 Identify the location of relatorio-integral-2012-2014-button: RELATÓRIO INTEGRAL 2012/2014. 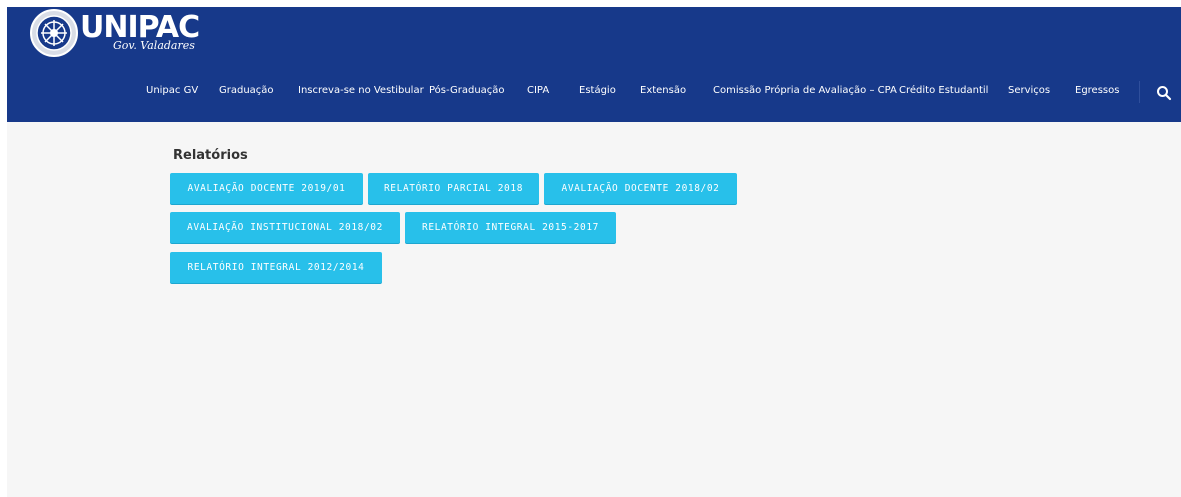
(276, 267).